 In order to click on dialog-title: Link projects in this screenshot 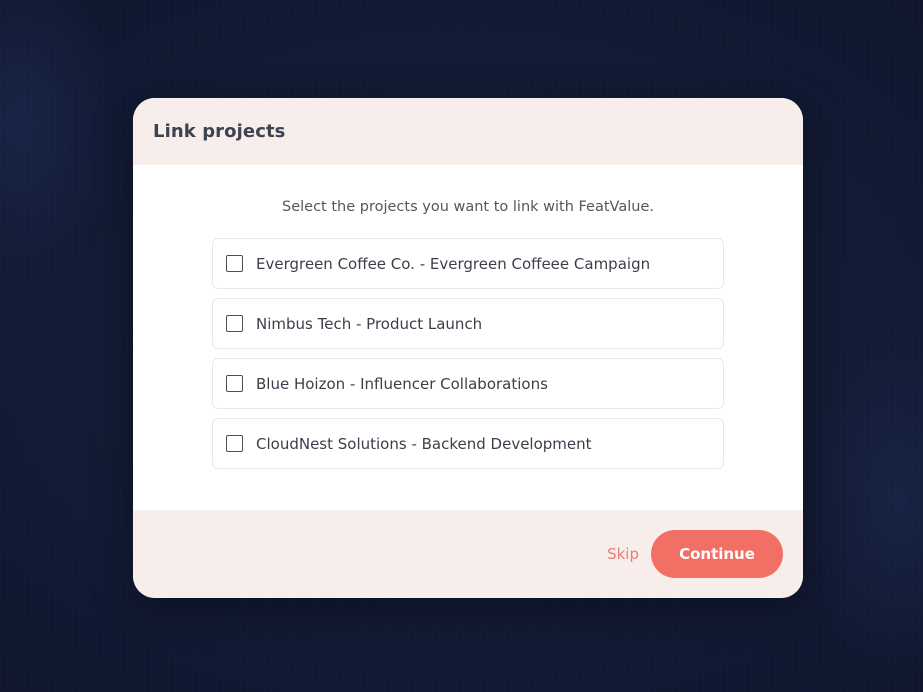, I will do `click(219, 131)`.